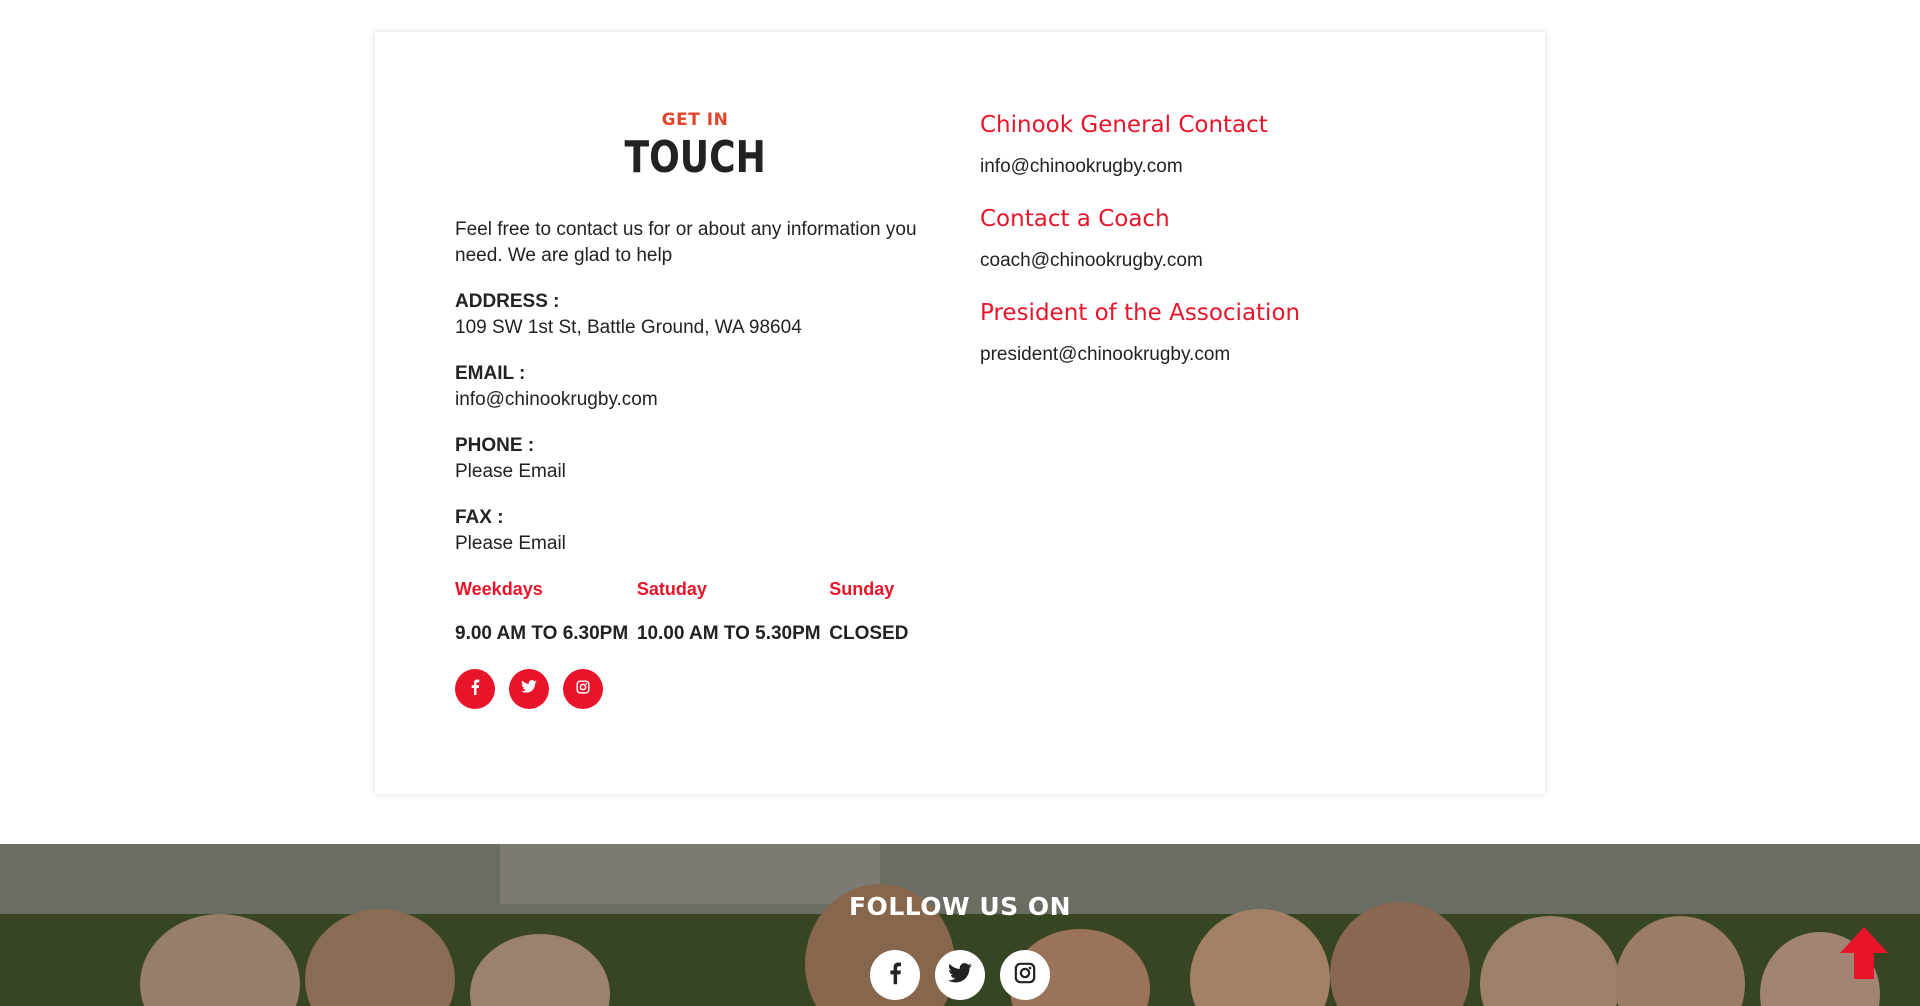  What do you see at coordinates (695, 157) in the screenshot?
I see `heading-large: TOUCH` at bounding box center [695, 157].